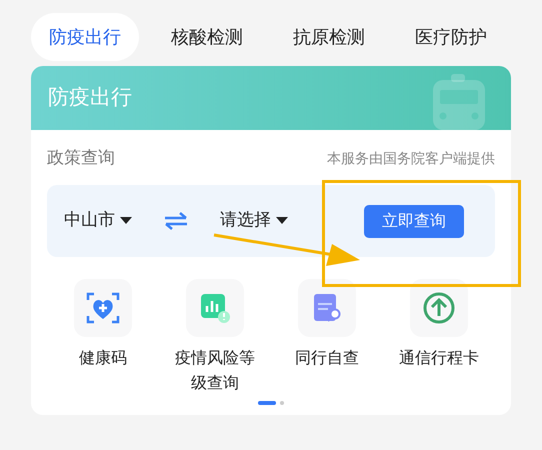  I want to click on service-label: 健康码, so click(103, 357).